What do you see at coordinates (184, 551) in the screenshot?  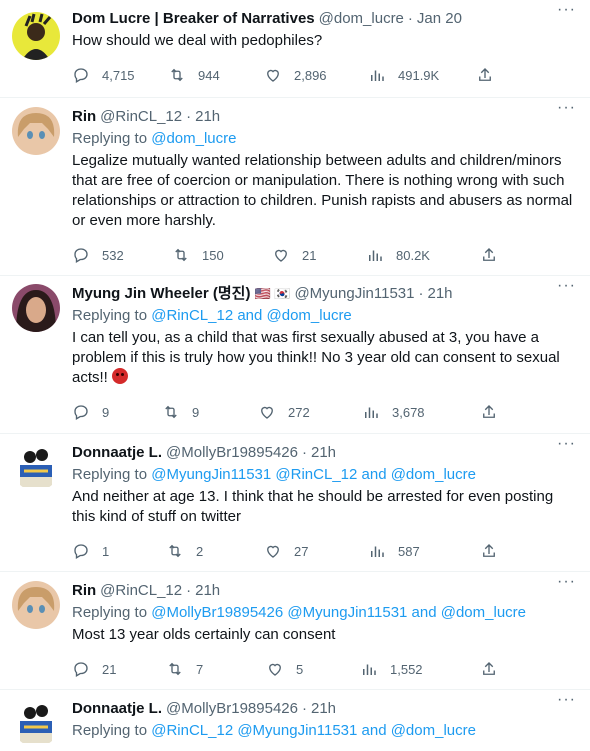 I see `retweet-button: 2` at bounding box center [184, 551].